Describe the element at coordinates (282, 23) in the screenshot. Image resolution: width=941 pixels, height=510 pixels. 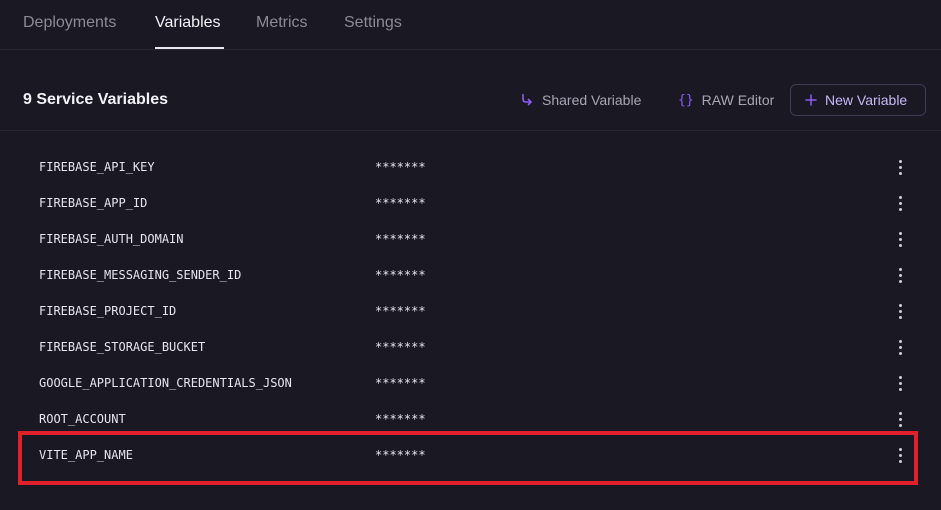
I see `tab-metrics: Metrics` at that location.